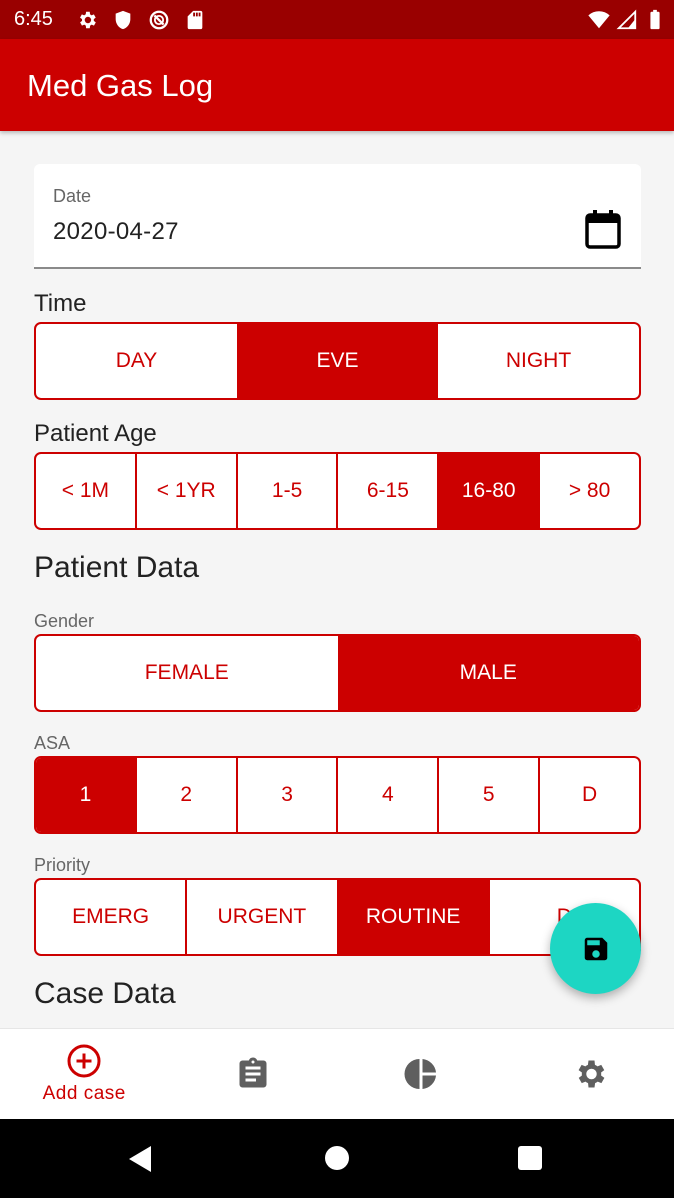 The height and width of the screenshot is (1198, 674). I want to click on calendar-icon, so click(603, 230).